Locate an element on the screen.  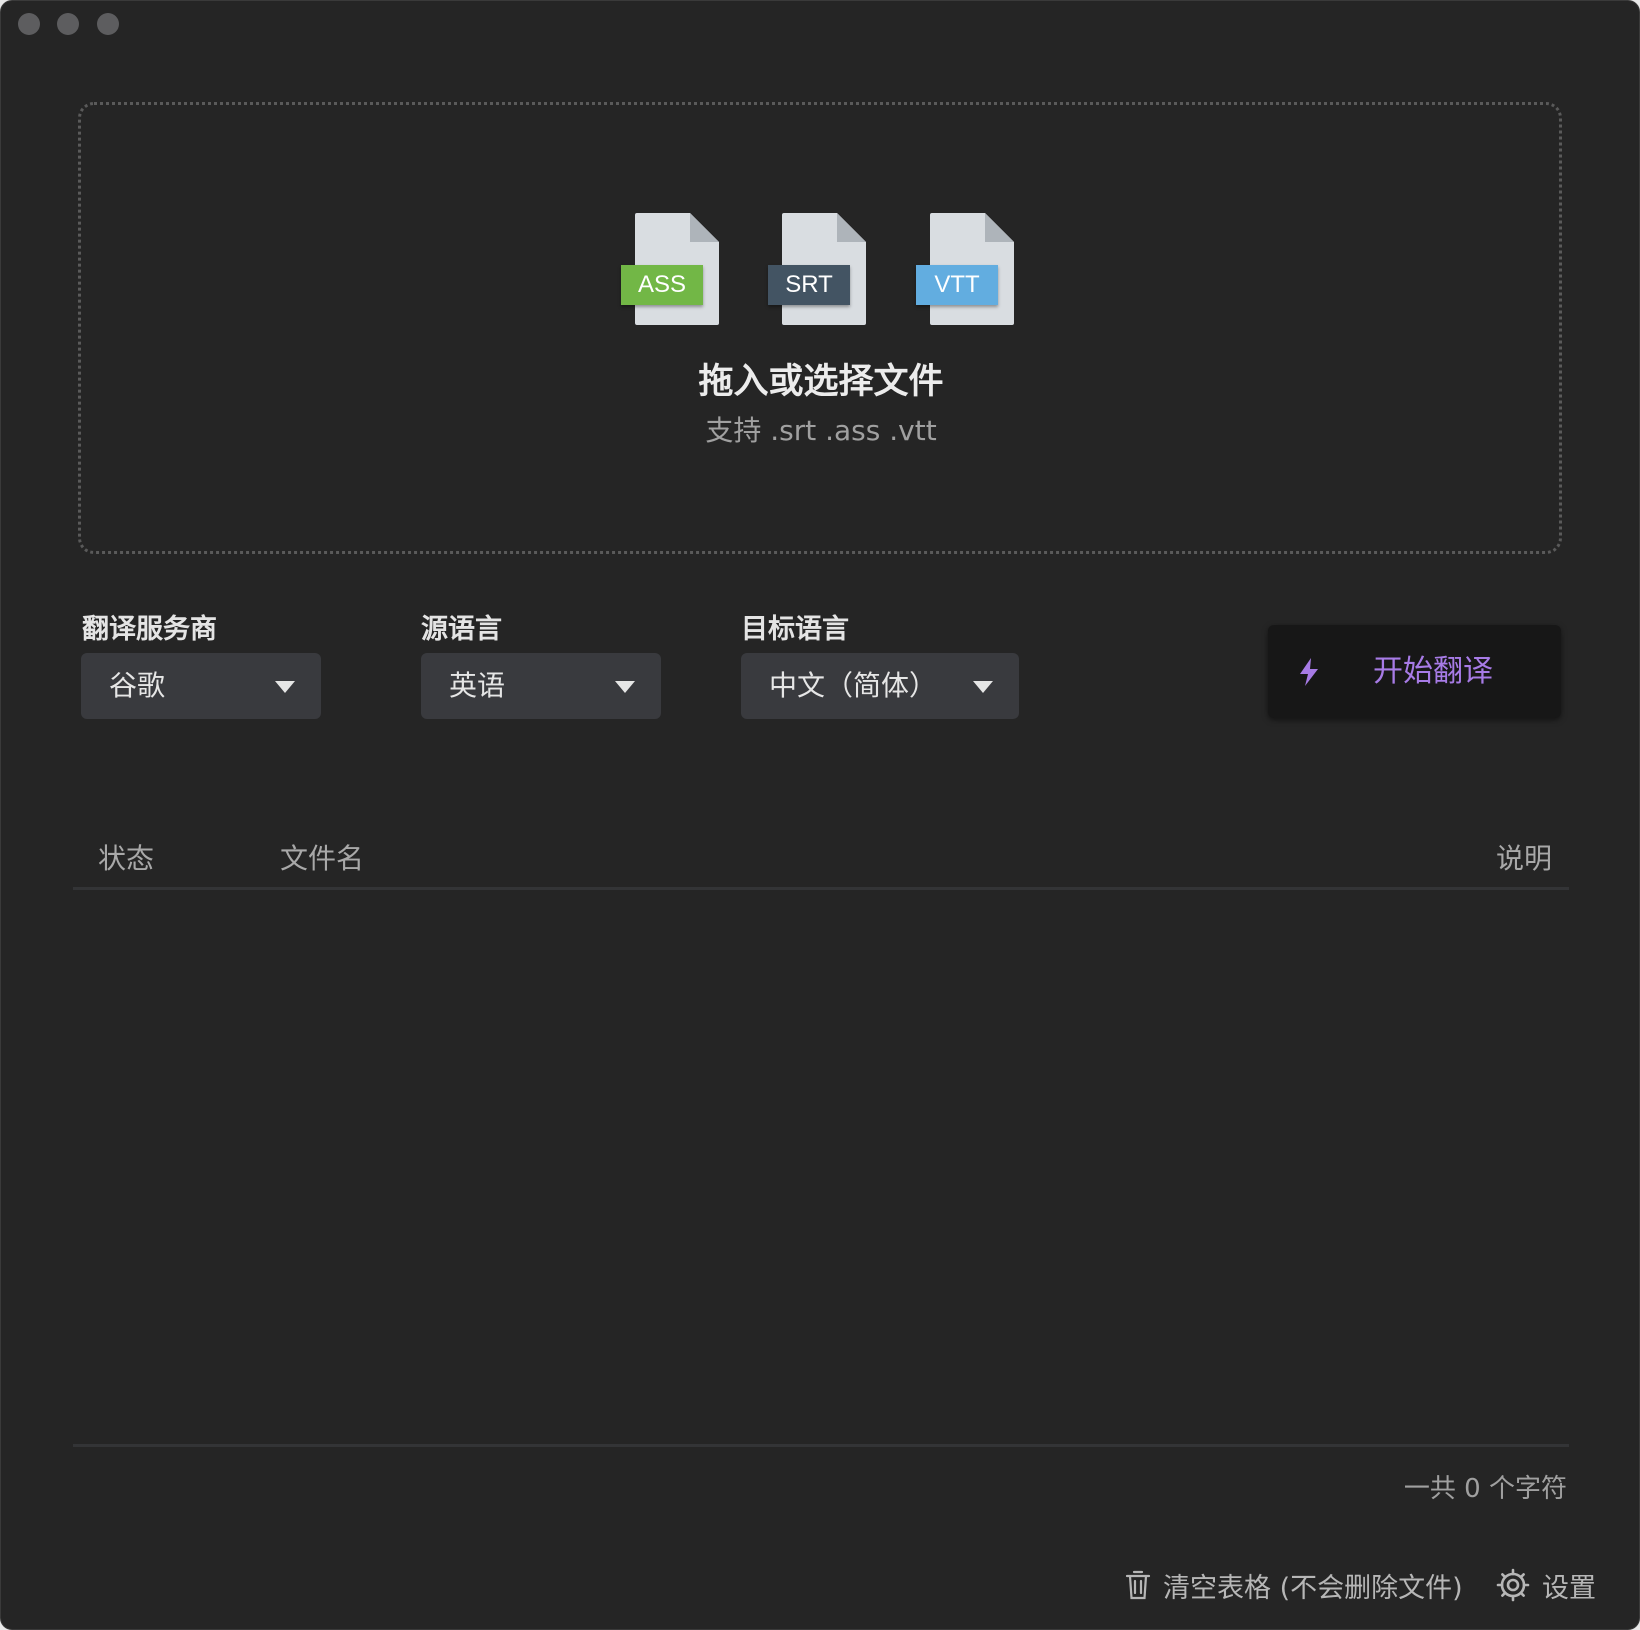
source-language-value: 英语 is located at coordinates (477, 685).